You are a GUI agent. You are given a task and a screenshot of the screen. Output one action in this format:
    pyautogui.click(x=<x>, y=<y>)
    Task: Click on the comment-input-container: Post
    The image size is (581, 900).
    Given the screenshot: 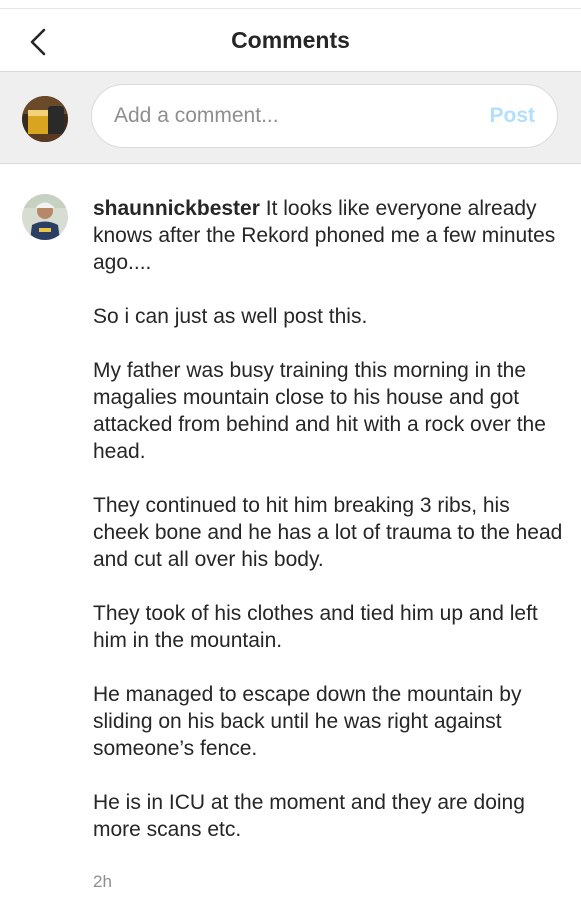 What is the action you would take?
    pyautogui.click(x=324, y=116)
    